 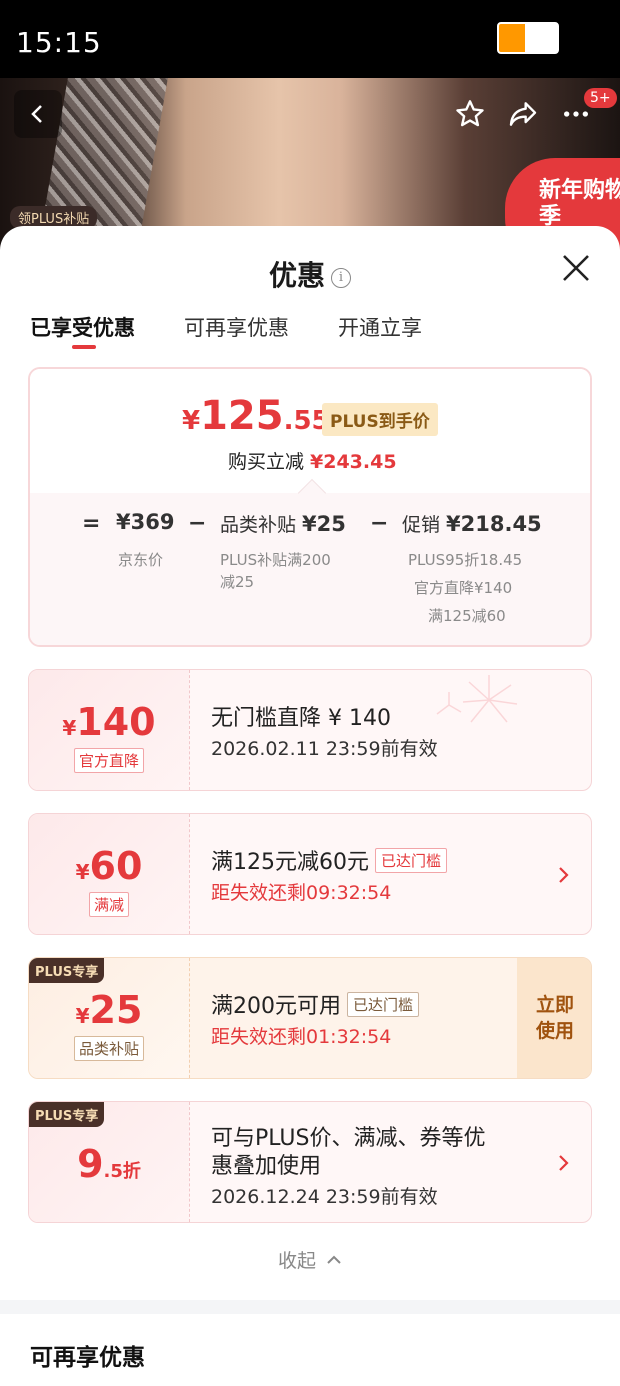 I want to click on collapse-button: 收起, so click(x=310, y=1259).